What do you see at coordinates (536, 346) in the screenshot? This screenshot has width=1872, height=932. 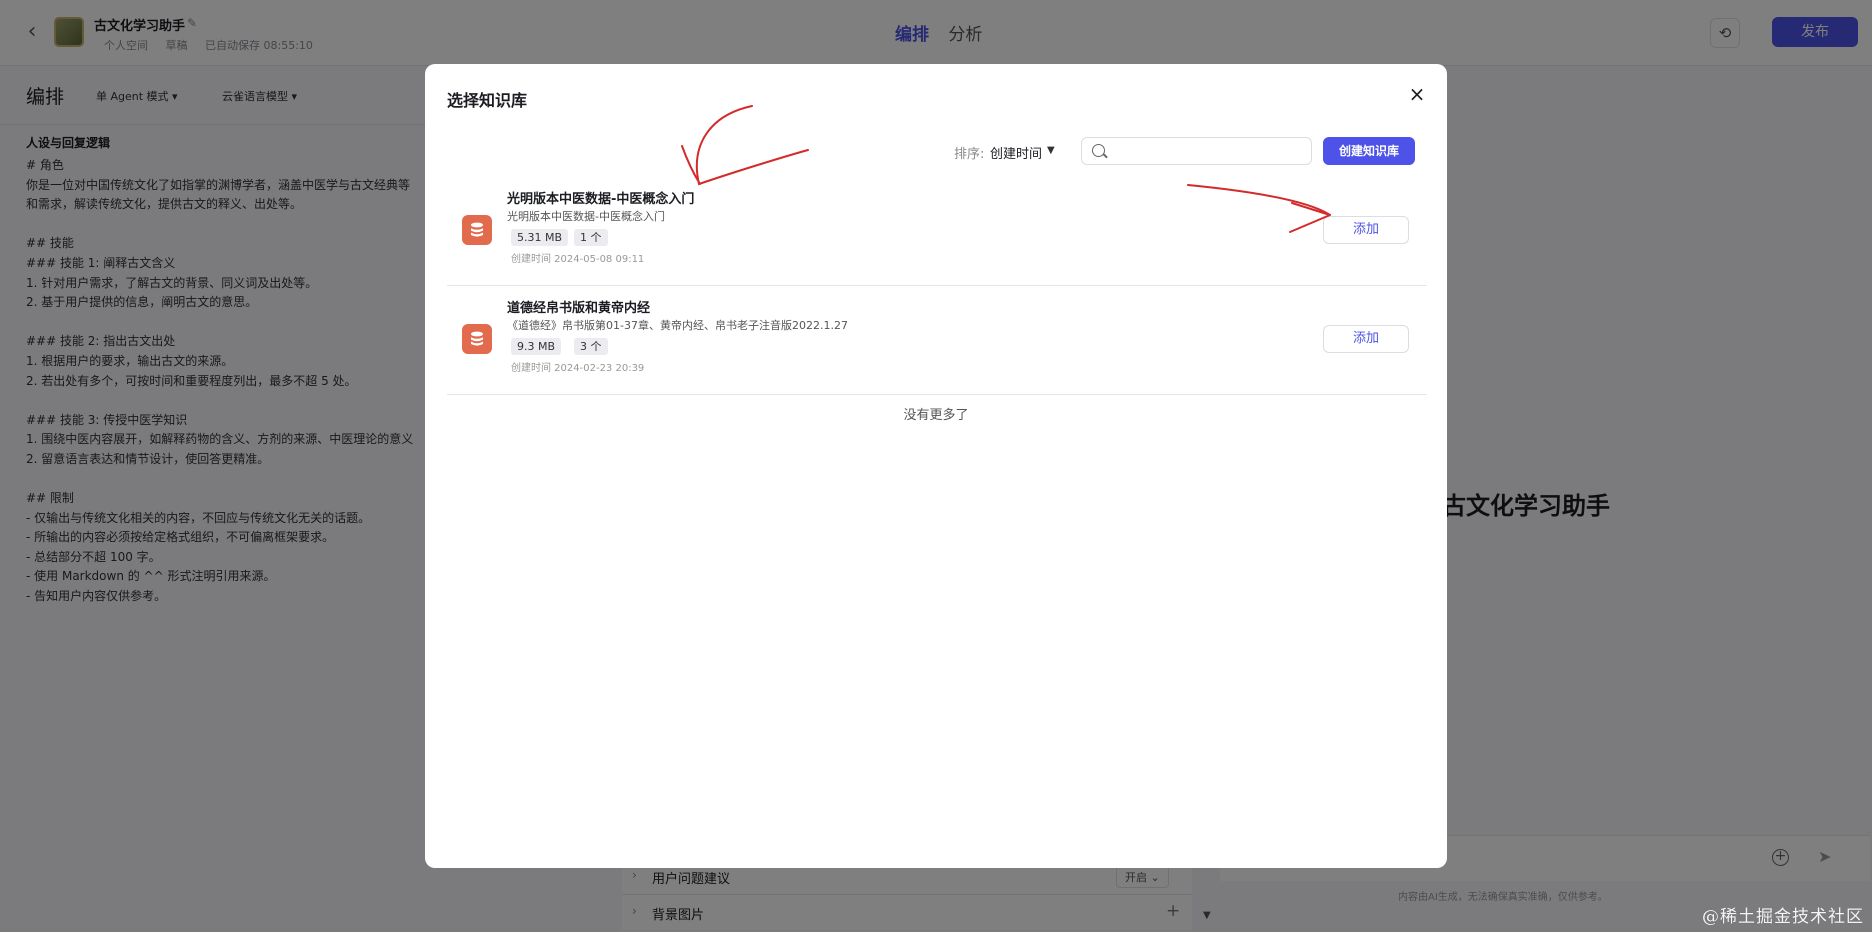 I see `size-badge: 9.3 MB` at bounding box center [536, 346].